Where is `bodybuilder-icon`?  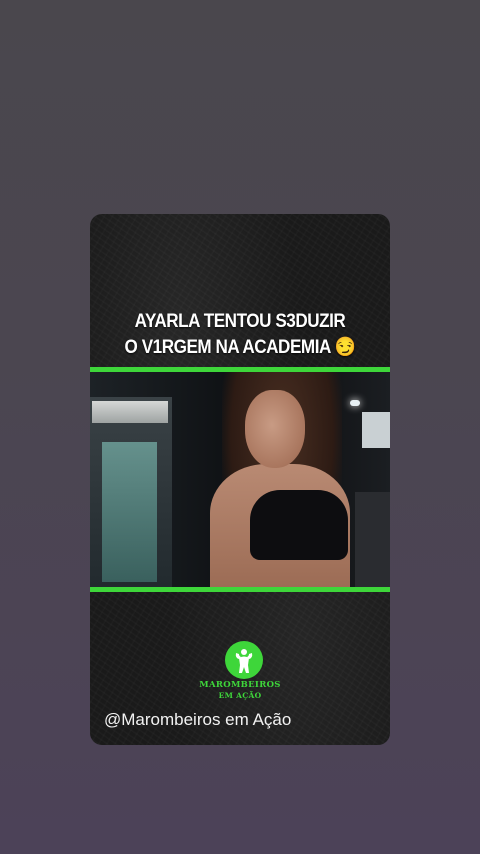 bodybuilder-icon is located at coordinates (244, 660).